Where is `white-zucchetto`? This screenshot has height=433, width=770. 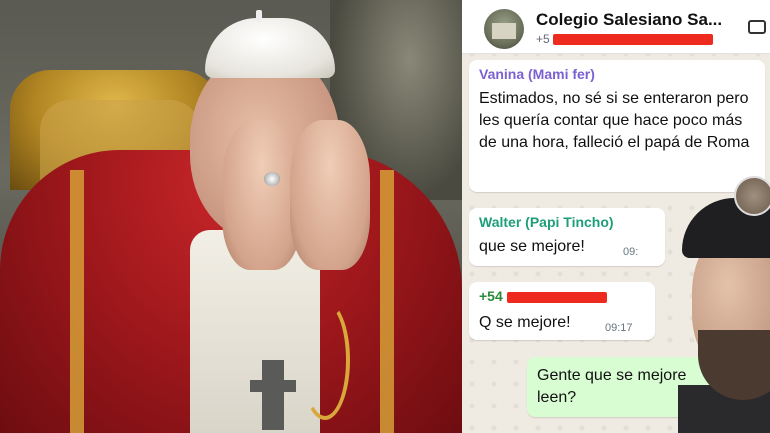
white-zucchetto is located at coordinates (270, 48).